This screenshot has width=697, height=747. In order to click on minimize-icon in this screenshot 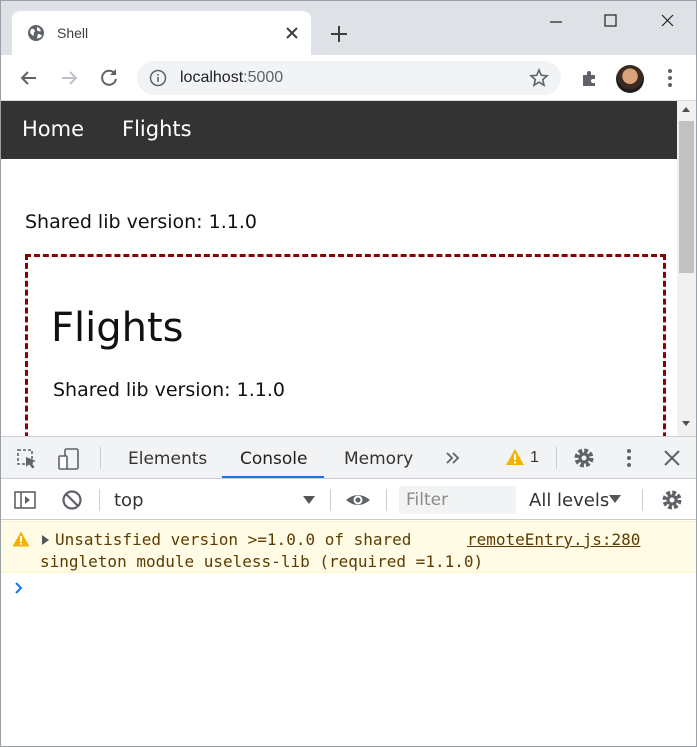, I will do `click(556, 21)`.